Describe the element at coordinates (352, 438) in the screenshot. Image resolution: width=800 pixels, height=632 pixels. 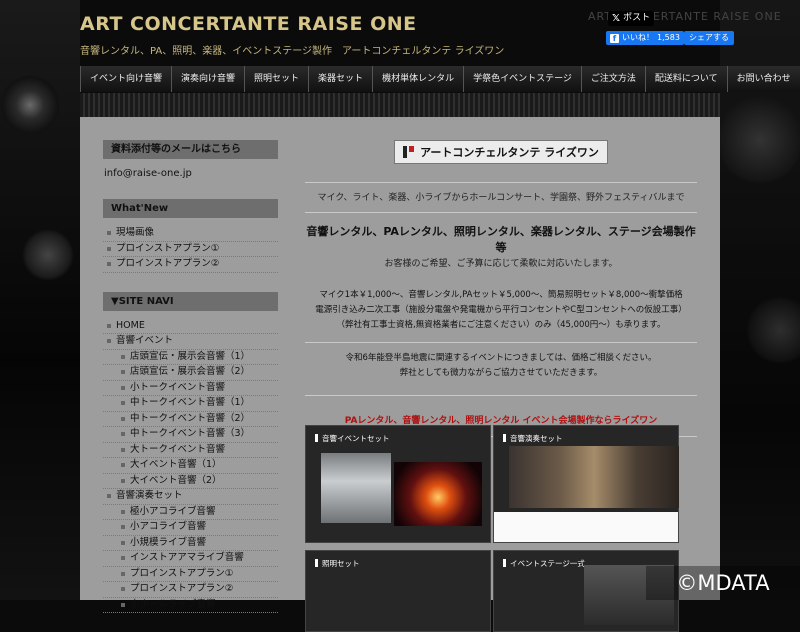
I see `card-label: 音響イベントセット` at that location.